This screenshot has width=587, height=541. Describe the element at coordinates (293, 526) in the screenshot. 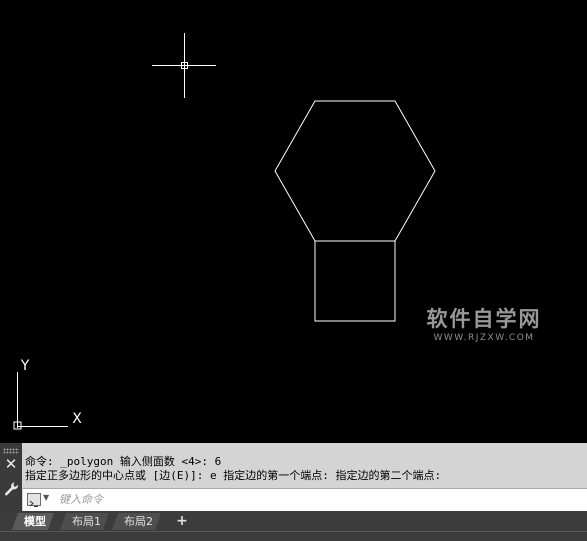

I see `layout-tab-bar: 模型 布局1 布局2 +` at that location.